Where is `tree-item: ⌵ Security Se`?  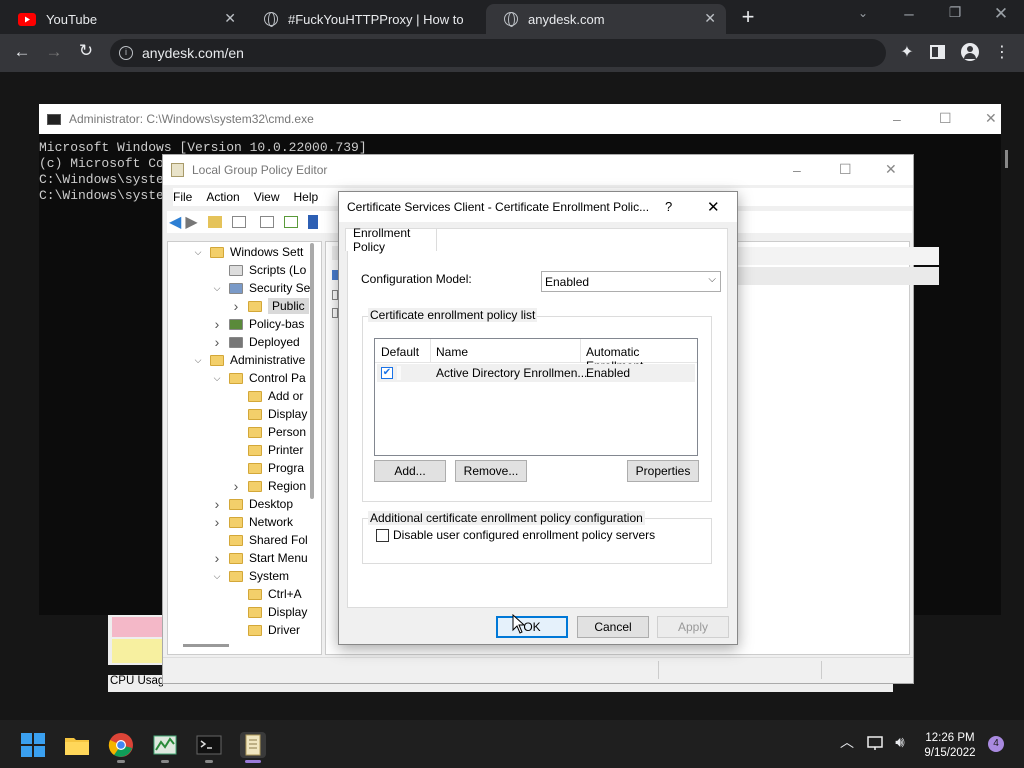
tree-item: ⌵ Security Se is located at coordinates (261, 288).